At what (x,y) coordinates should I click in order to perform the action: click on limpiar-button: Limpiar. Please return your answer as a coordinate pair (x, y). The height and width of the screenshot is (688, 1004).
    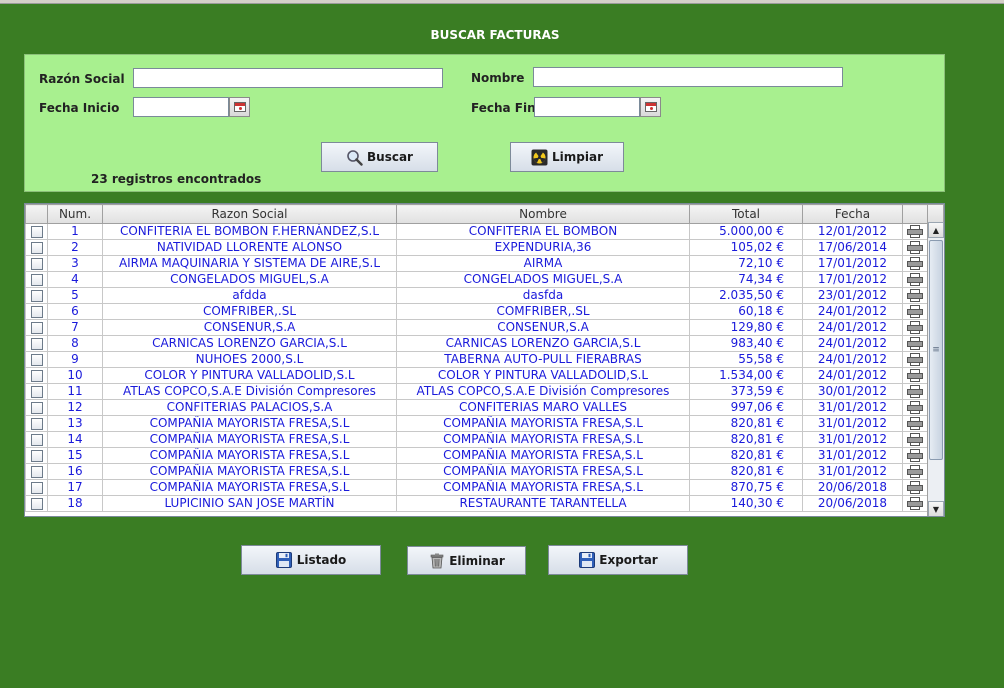
    Looking at the image, I should click on (567, 157).